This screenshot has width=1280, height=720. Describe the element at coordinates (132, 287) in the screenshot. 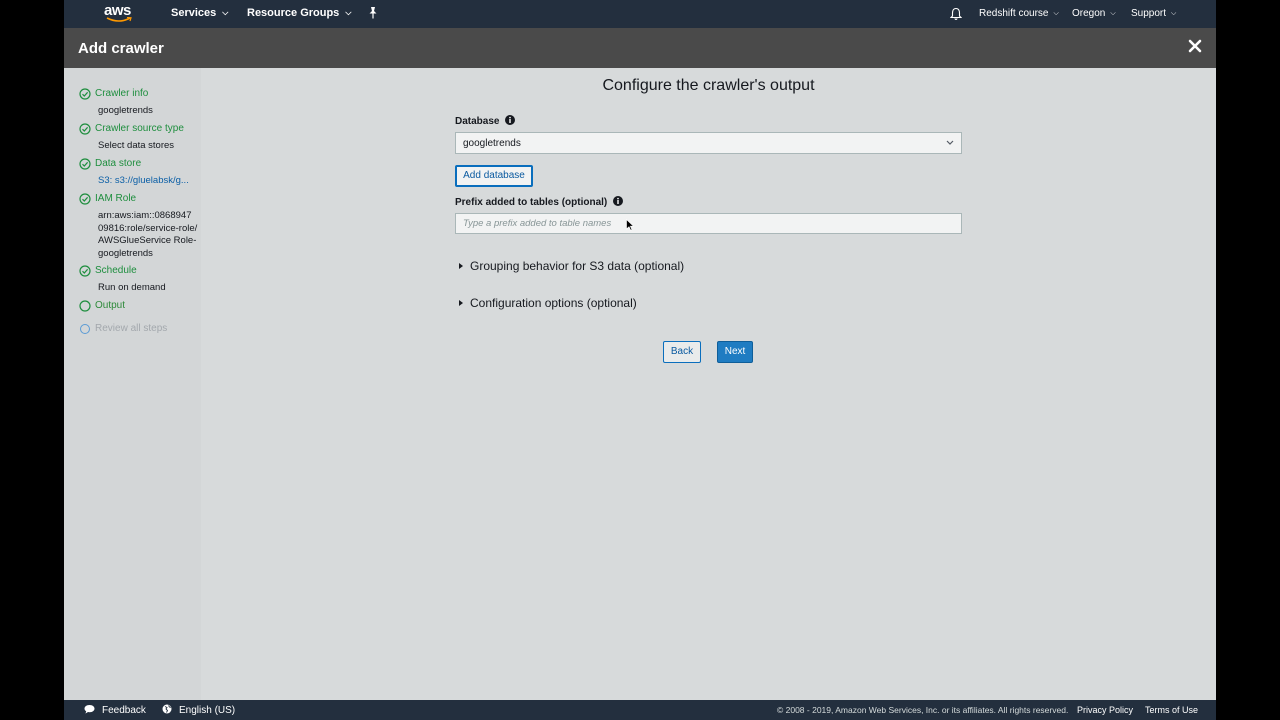

I see `step-detail: Run on demand` at that location.